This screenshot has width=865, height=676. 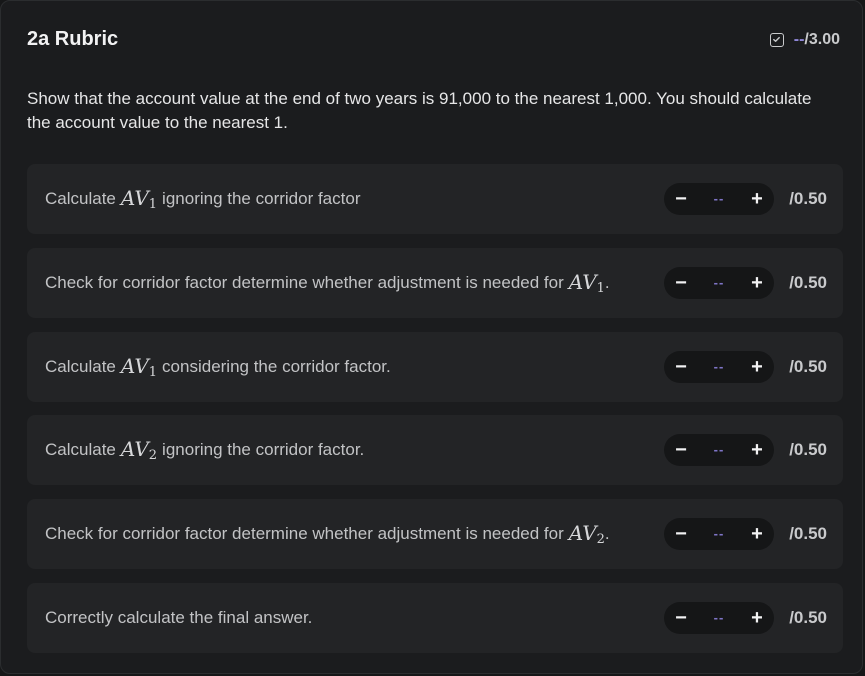 I want to click on score-total: /3.00, so click(x=822, y=39).